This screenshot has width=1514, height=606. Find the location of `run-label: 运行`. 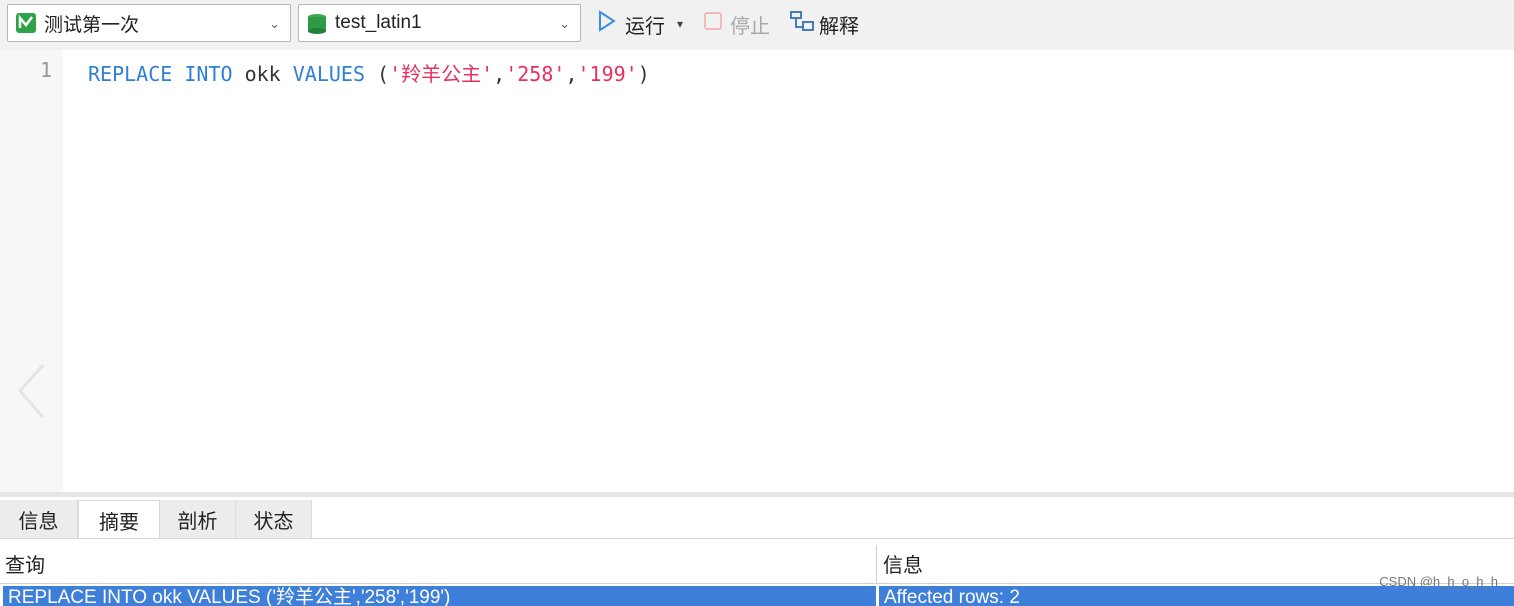

run-label: 运行 is located at coordinates (645, 26).